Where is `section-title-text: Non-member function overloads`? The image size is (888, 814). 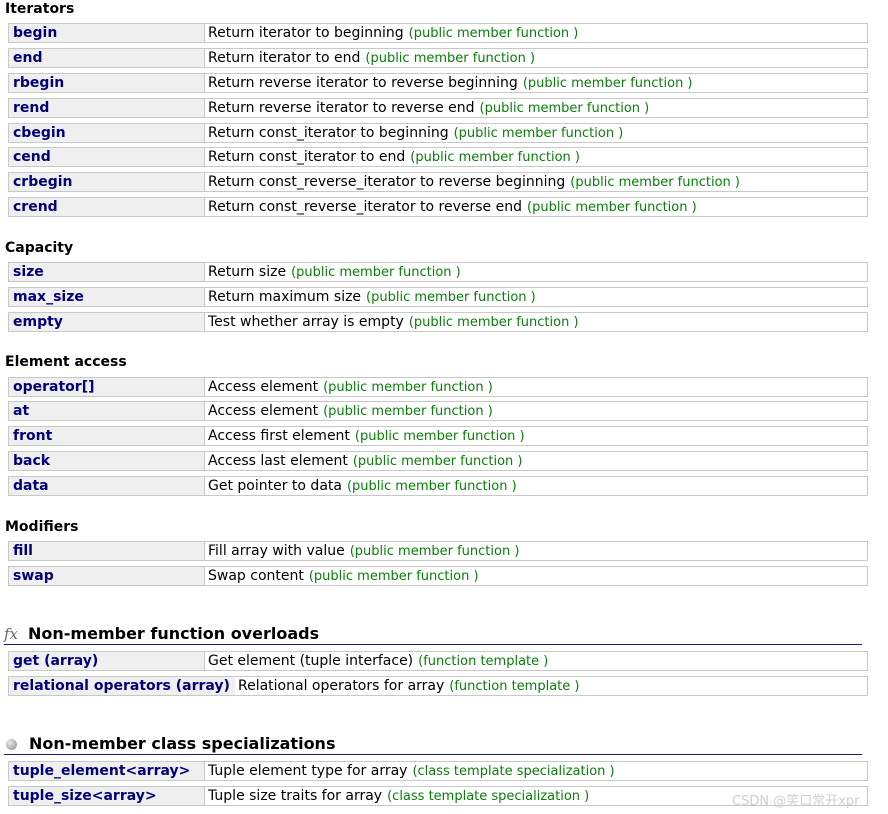 section-title-text: Non-member function overloads is located at coordinates (174, 633).